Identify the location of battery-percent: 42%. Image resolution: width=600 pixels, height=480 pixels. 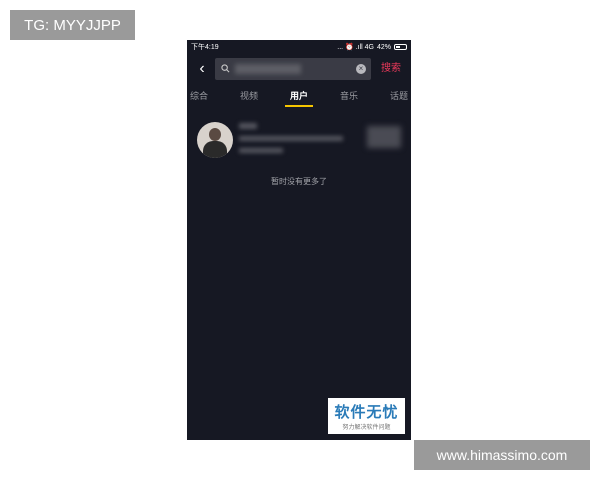
(383, 47).